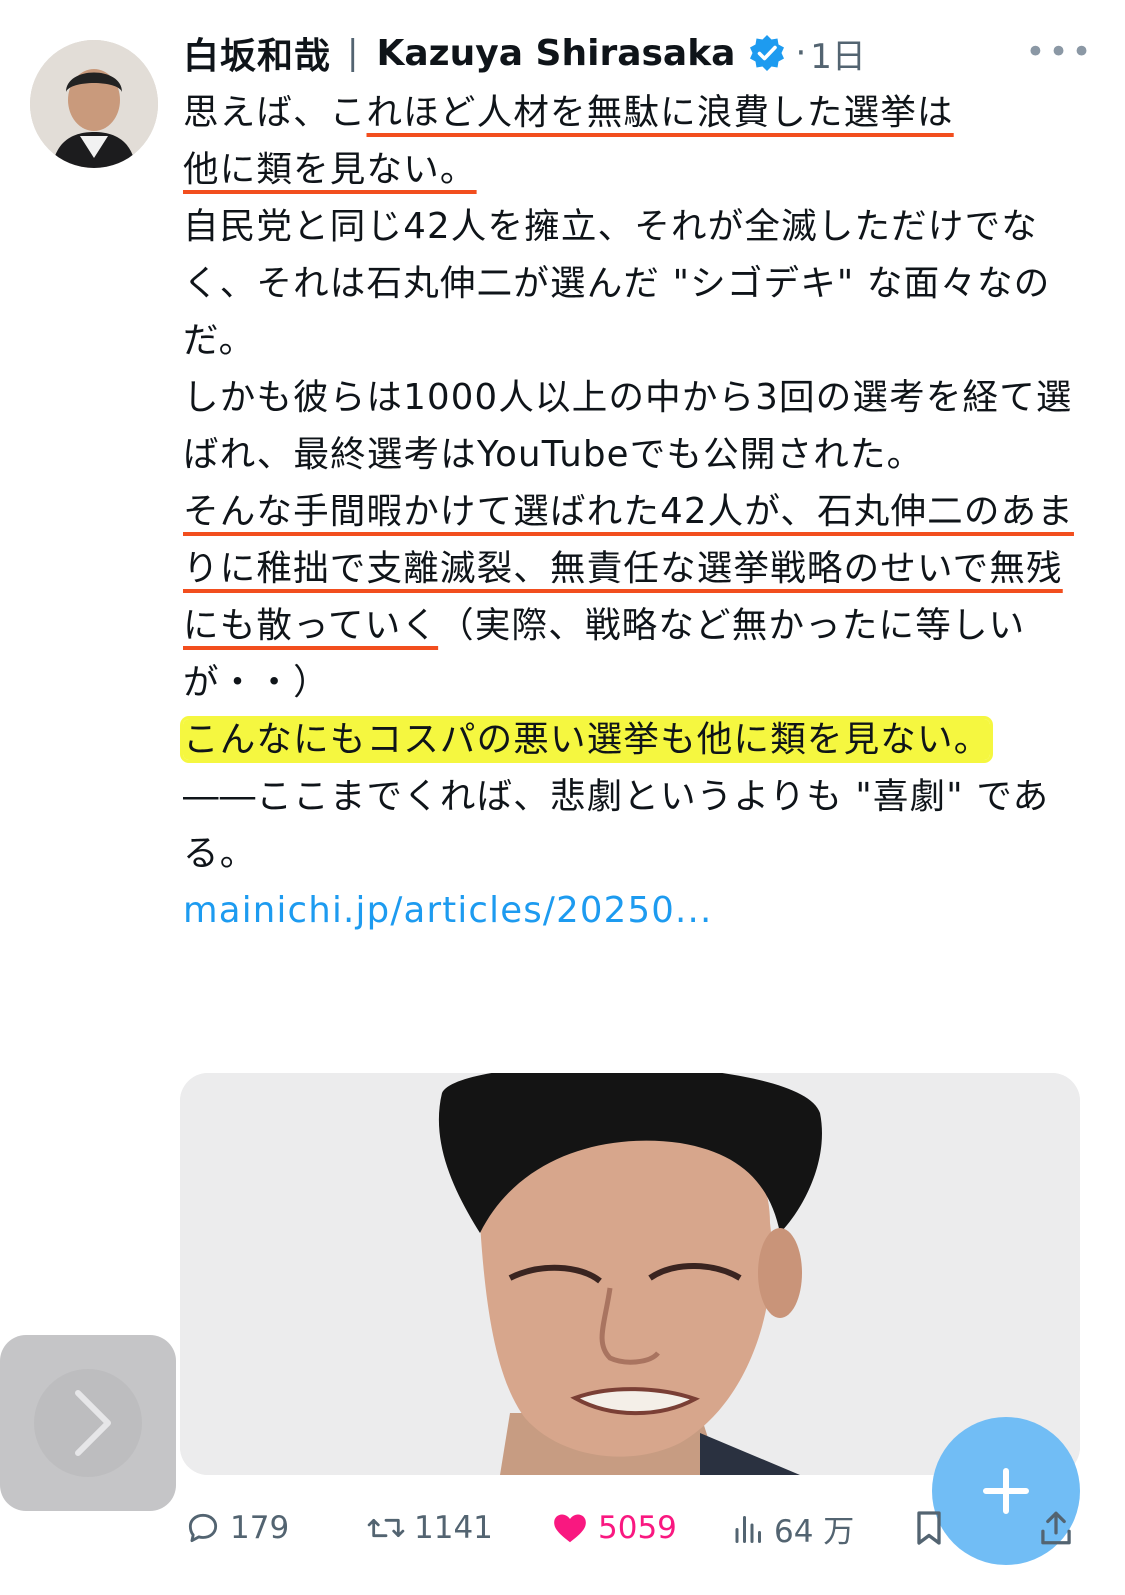  I want to click on avatar-photo, so click(94, 104).